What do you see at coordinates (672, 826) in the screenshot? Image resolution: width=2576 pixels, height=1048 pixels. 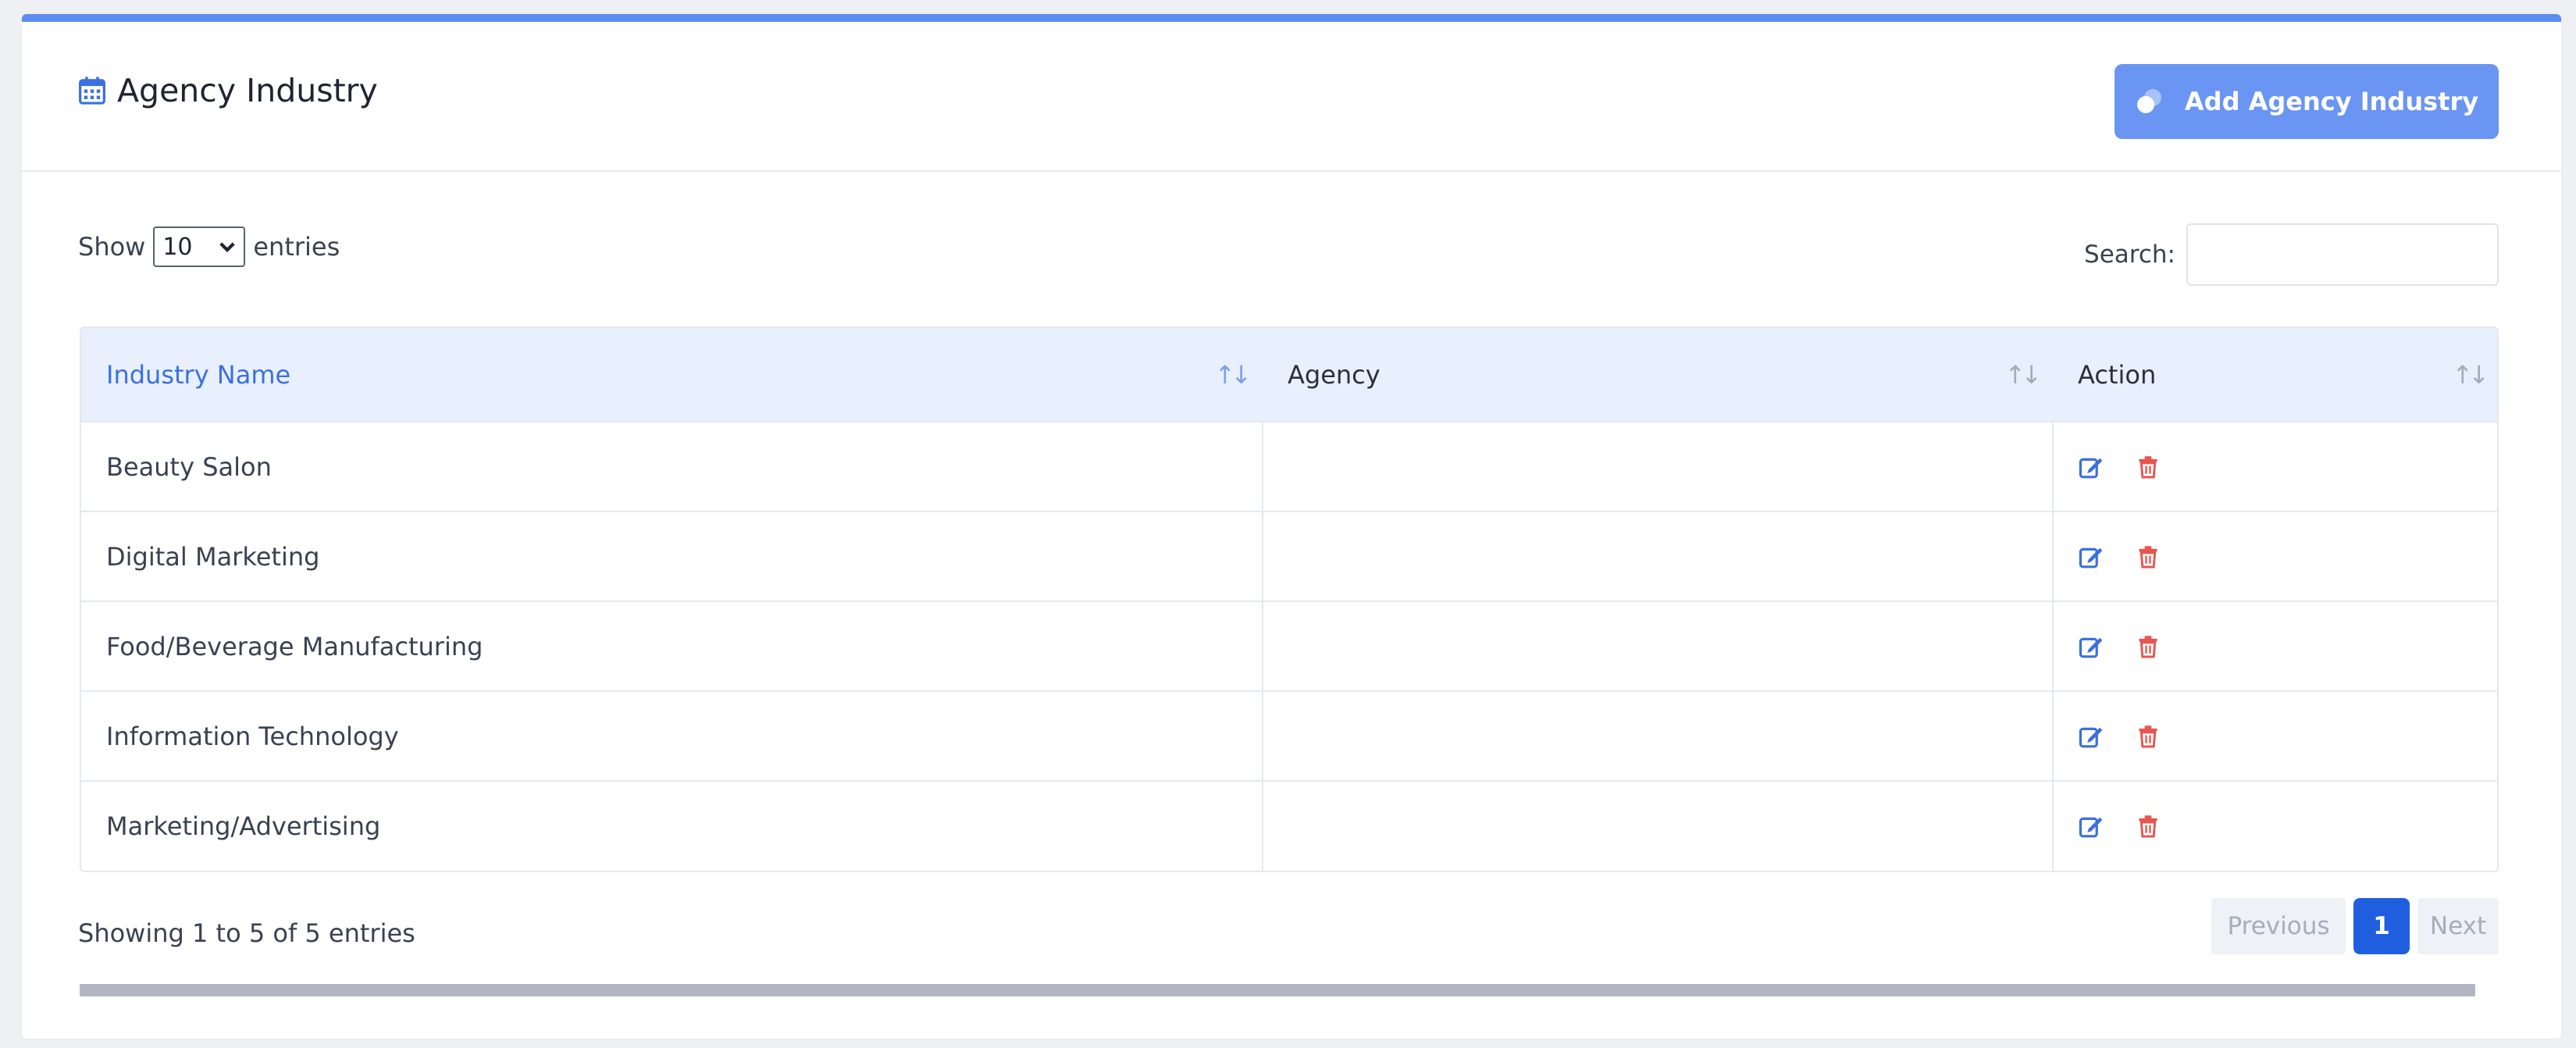 I see `industry-name-cell: Marketing/Advertising` at bounding box center [672, 826].